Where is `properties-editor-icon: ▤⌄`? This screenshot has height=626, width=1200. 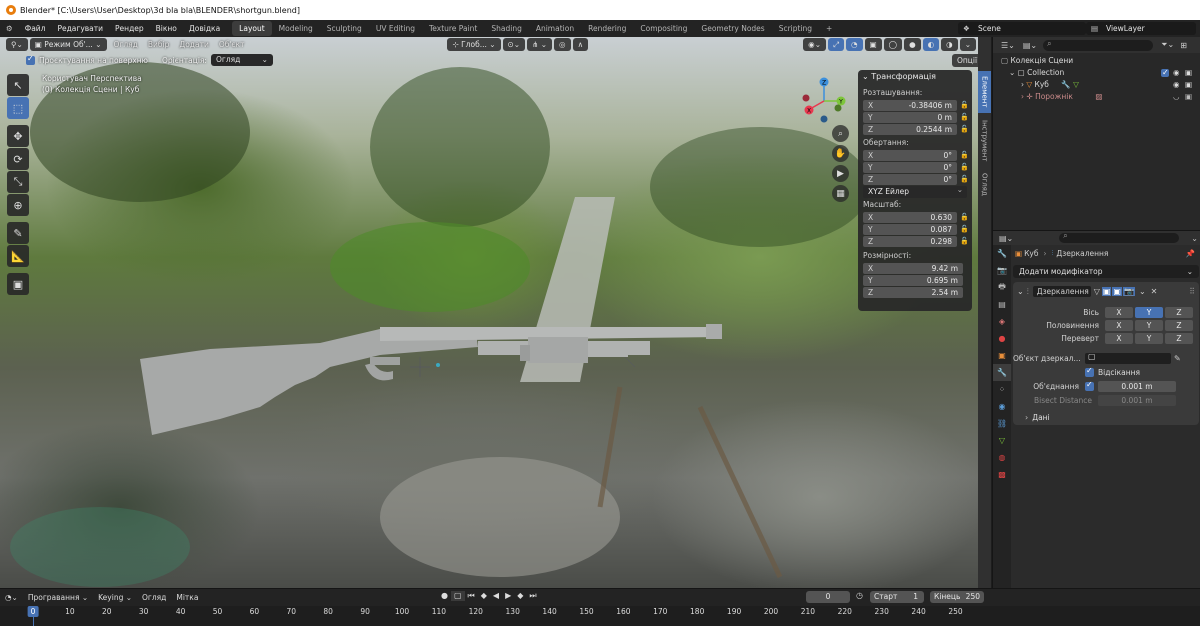 properties-editor-icon: ▤⌄ is located at coordinates (1006, 238).